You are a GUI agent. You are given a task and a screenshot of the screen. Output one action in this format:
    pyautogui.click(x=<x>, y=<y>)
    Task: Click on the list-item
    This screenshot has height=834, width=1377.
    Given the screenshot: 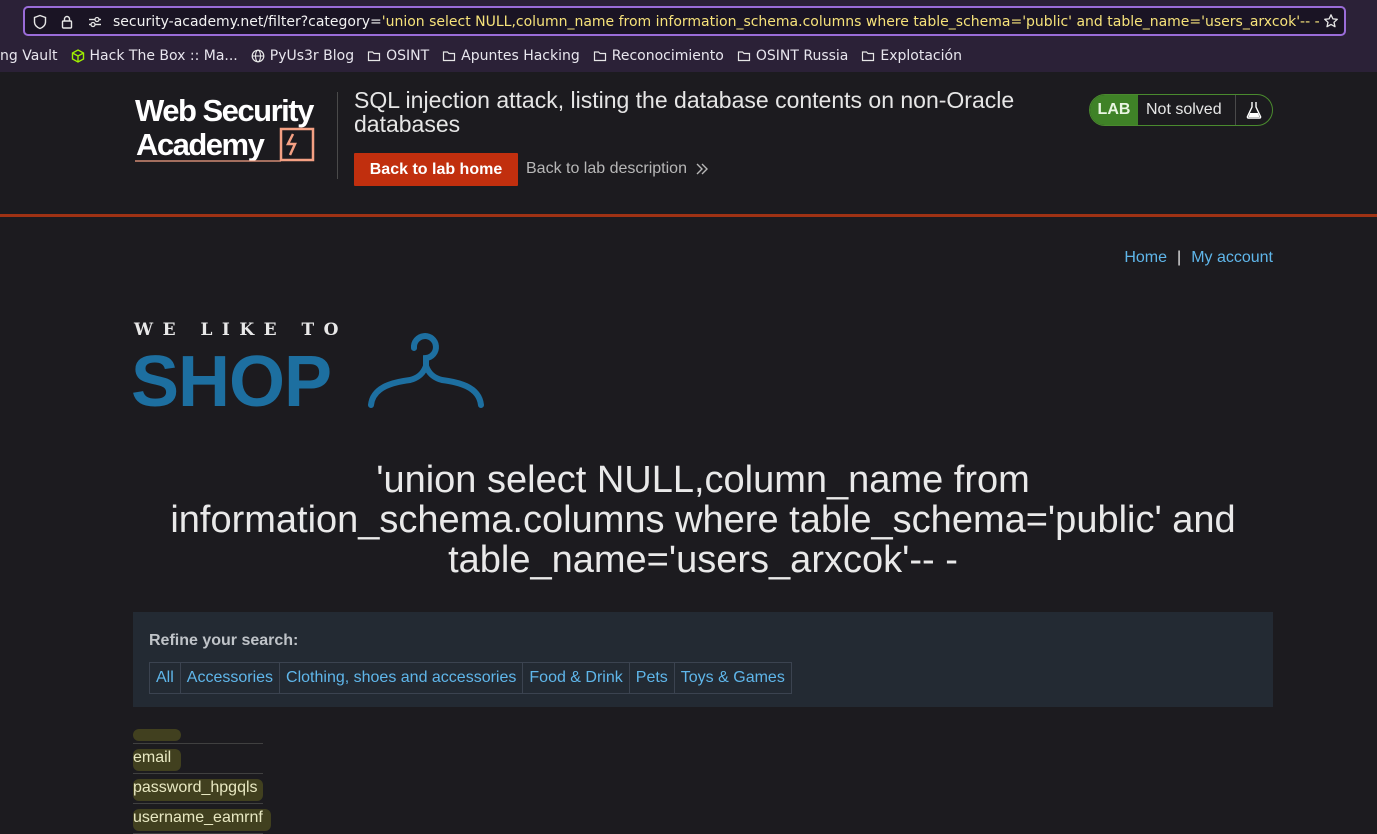 What is the action you would take?
    pyautogui.click(x=198, y=736)
    